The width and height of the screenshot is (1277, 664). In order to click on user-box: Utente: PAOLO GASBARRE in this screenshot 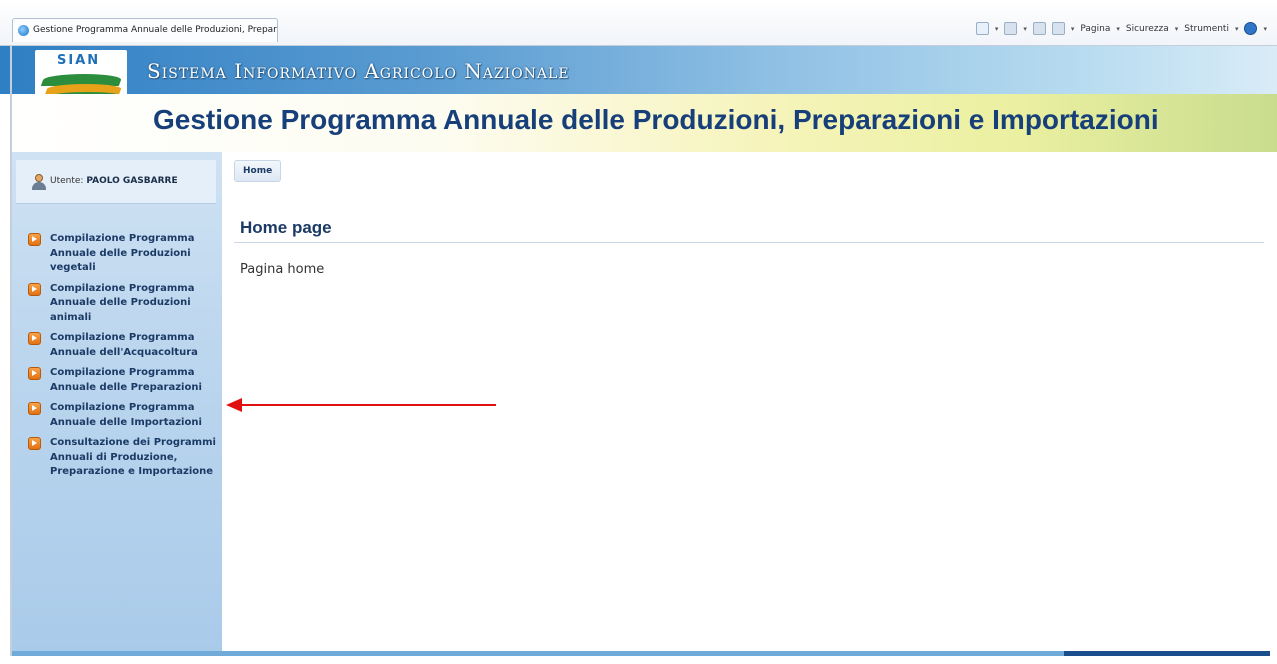, I will do `click(116, 182)`.